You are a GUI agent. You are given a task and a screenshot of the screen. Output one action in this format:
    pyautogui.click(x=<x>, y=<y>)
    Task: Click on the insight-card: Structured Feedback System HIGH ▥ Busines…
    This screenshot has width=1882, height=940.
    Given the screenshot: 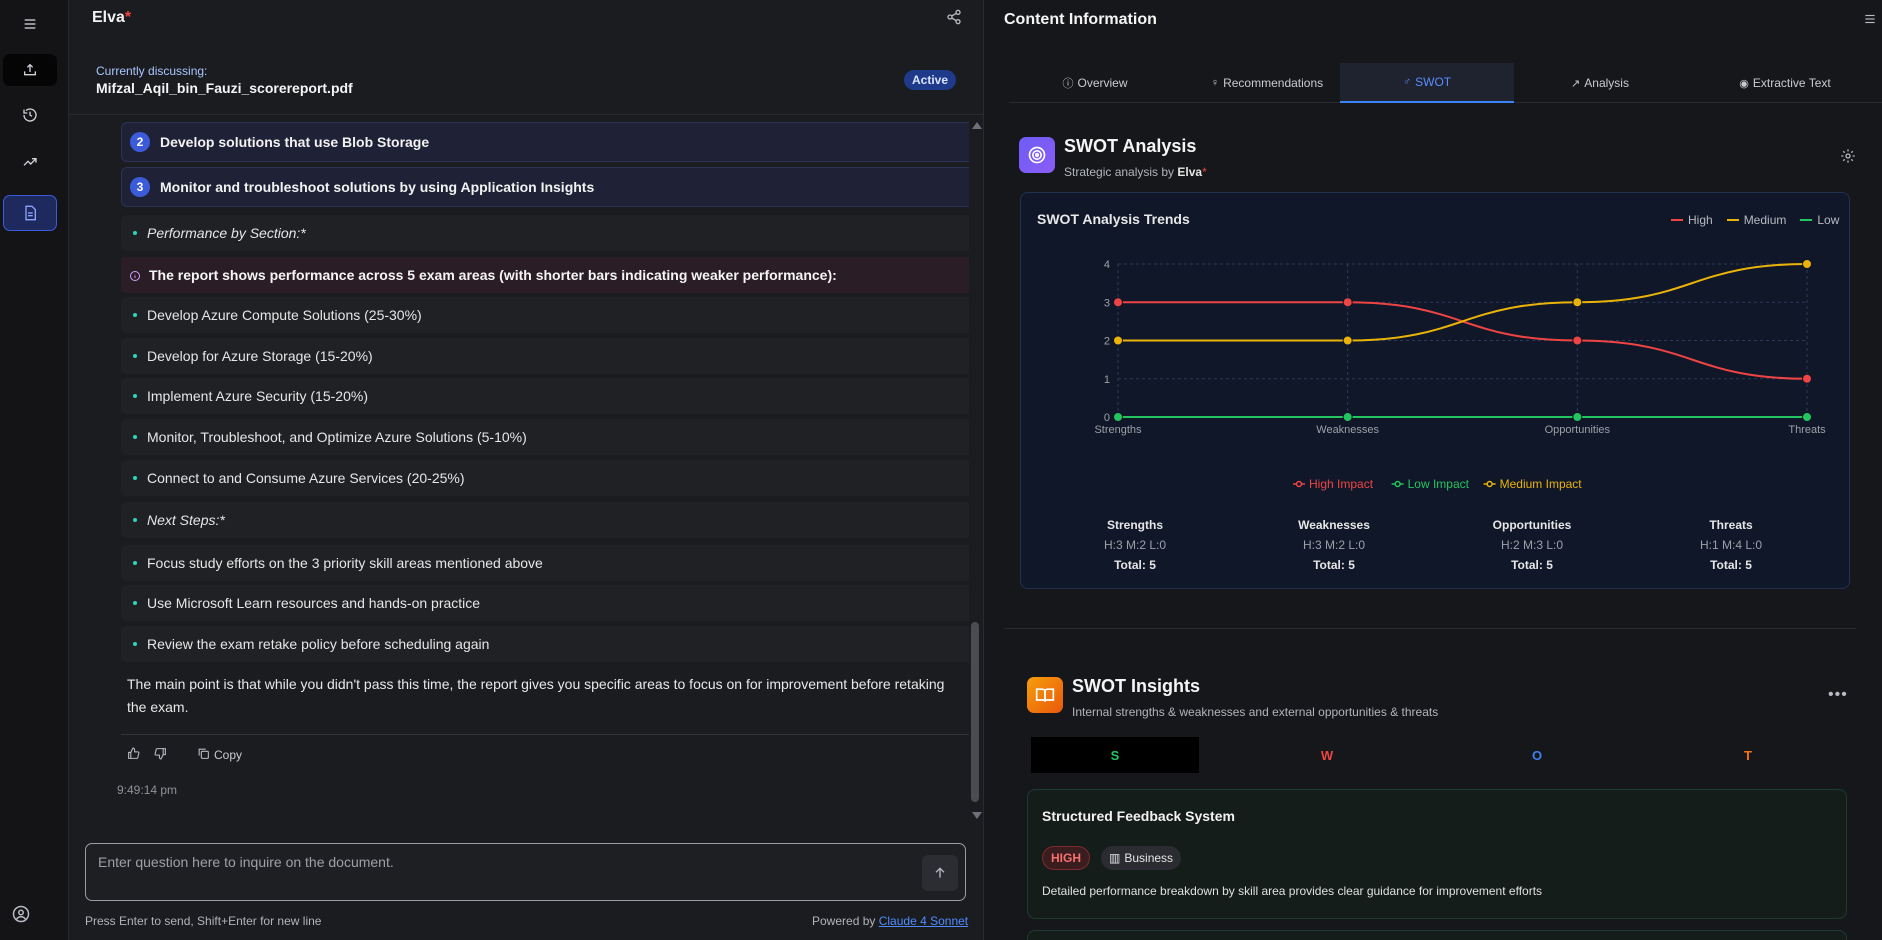 What is the action you would take?
    pyautogui.click(x=1437, y=854)
    